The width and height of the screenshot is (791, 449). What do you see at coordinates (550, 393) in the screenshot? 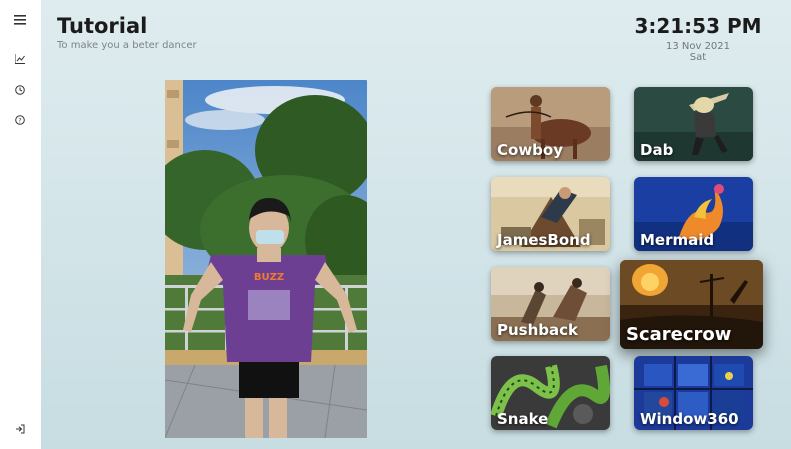
I see `dance-card-snake: Snake` at bounding box center [550, 393].